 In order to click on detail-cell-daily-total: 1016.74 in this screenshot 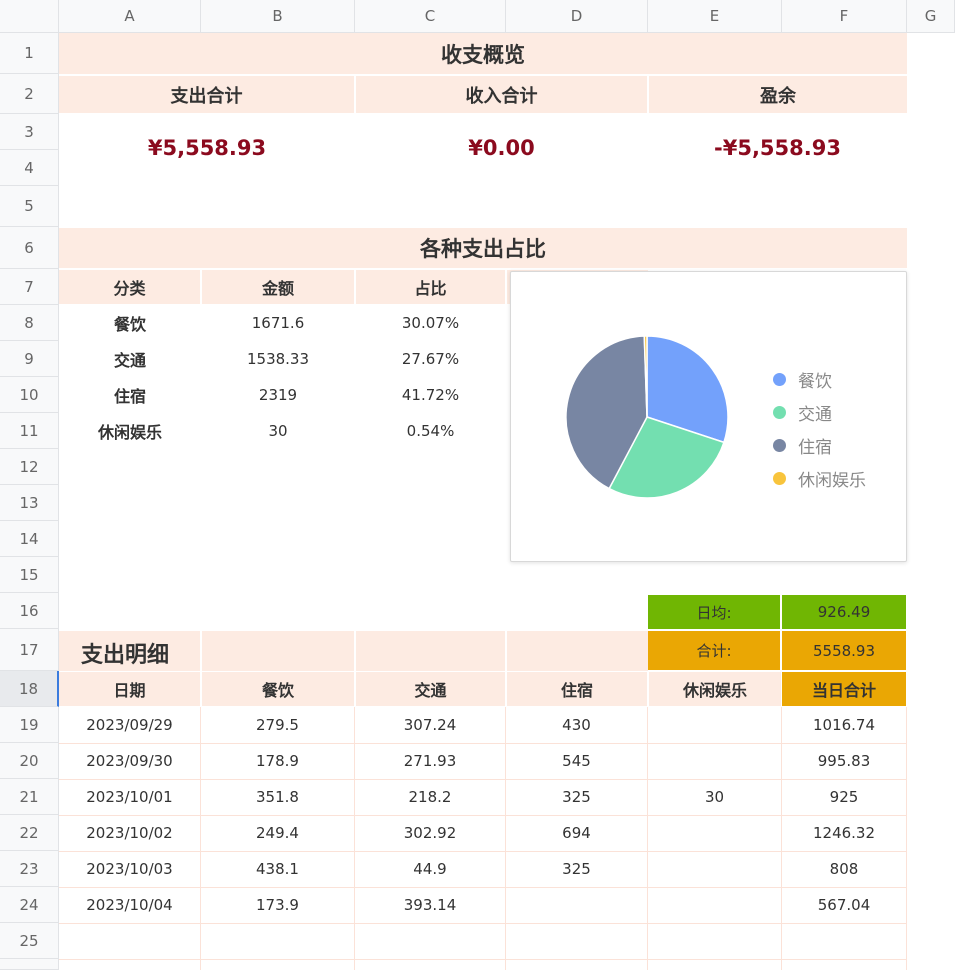, I will do `click(844, 725)`.